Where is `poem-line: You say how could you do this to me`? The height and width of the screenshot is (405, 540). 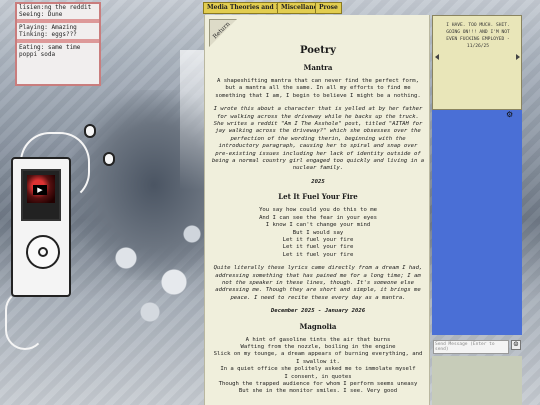 poem-line: You say how could you do this to me is located at coordinates (318, 210).